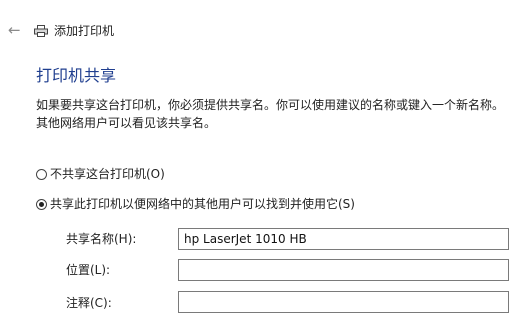  What do you see at coordinates (343, 270) in the screenshot?
I see `location-input` at bounding box center [343, 270].